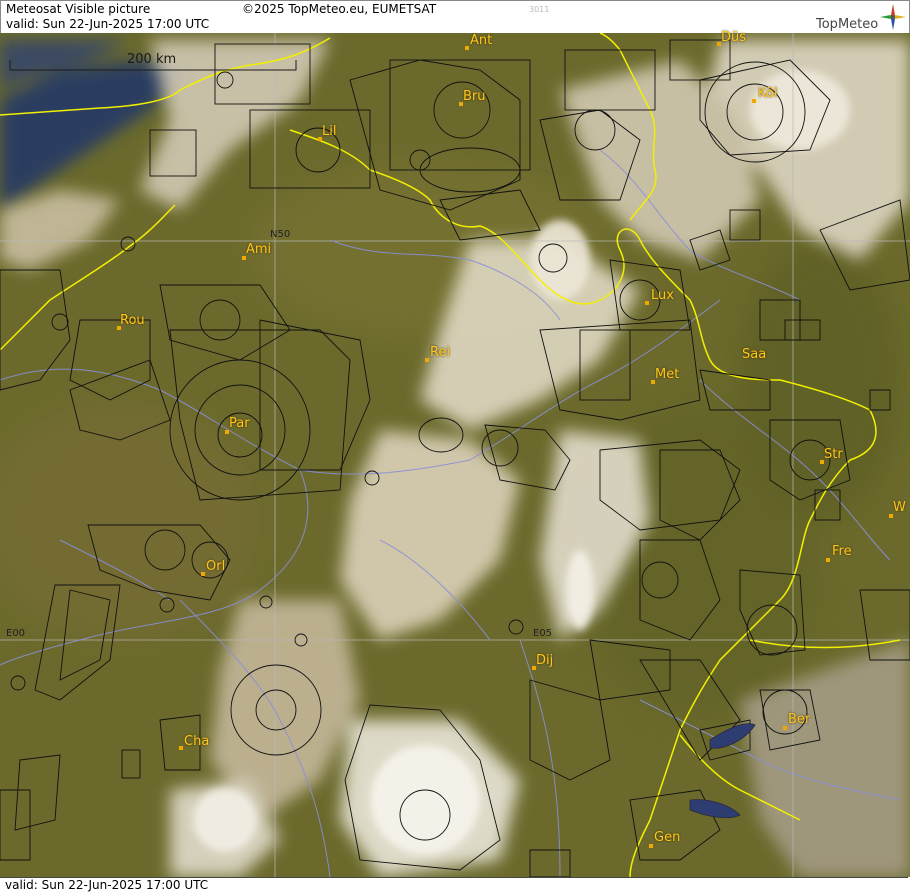  I want to click on grid-lon-label-e00: E00, so click(16, 633).